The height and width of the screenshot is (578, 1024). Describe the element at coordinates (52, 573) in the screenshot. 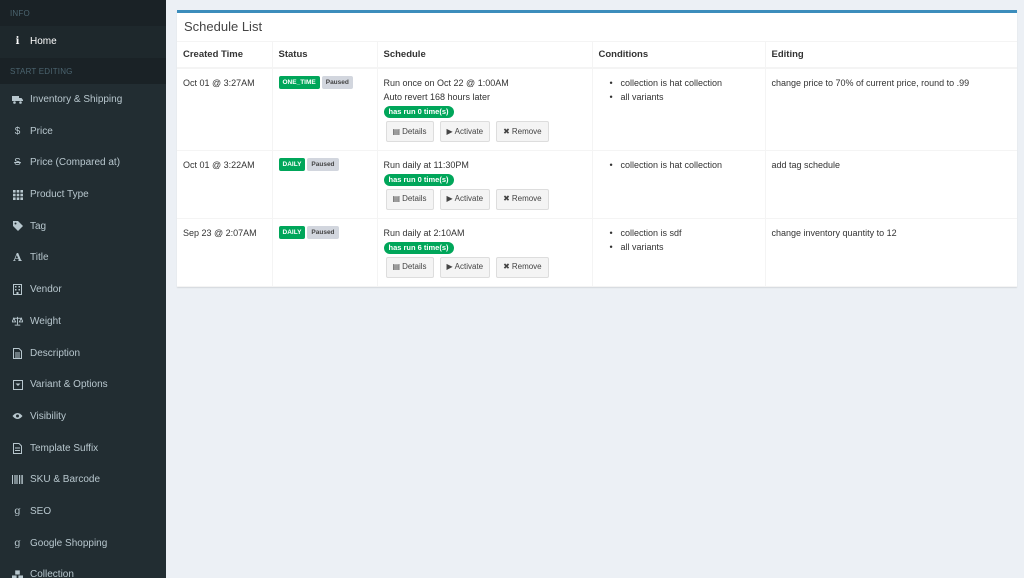

I see `sidebar-item-label: Collection` at that location.